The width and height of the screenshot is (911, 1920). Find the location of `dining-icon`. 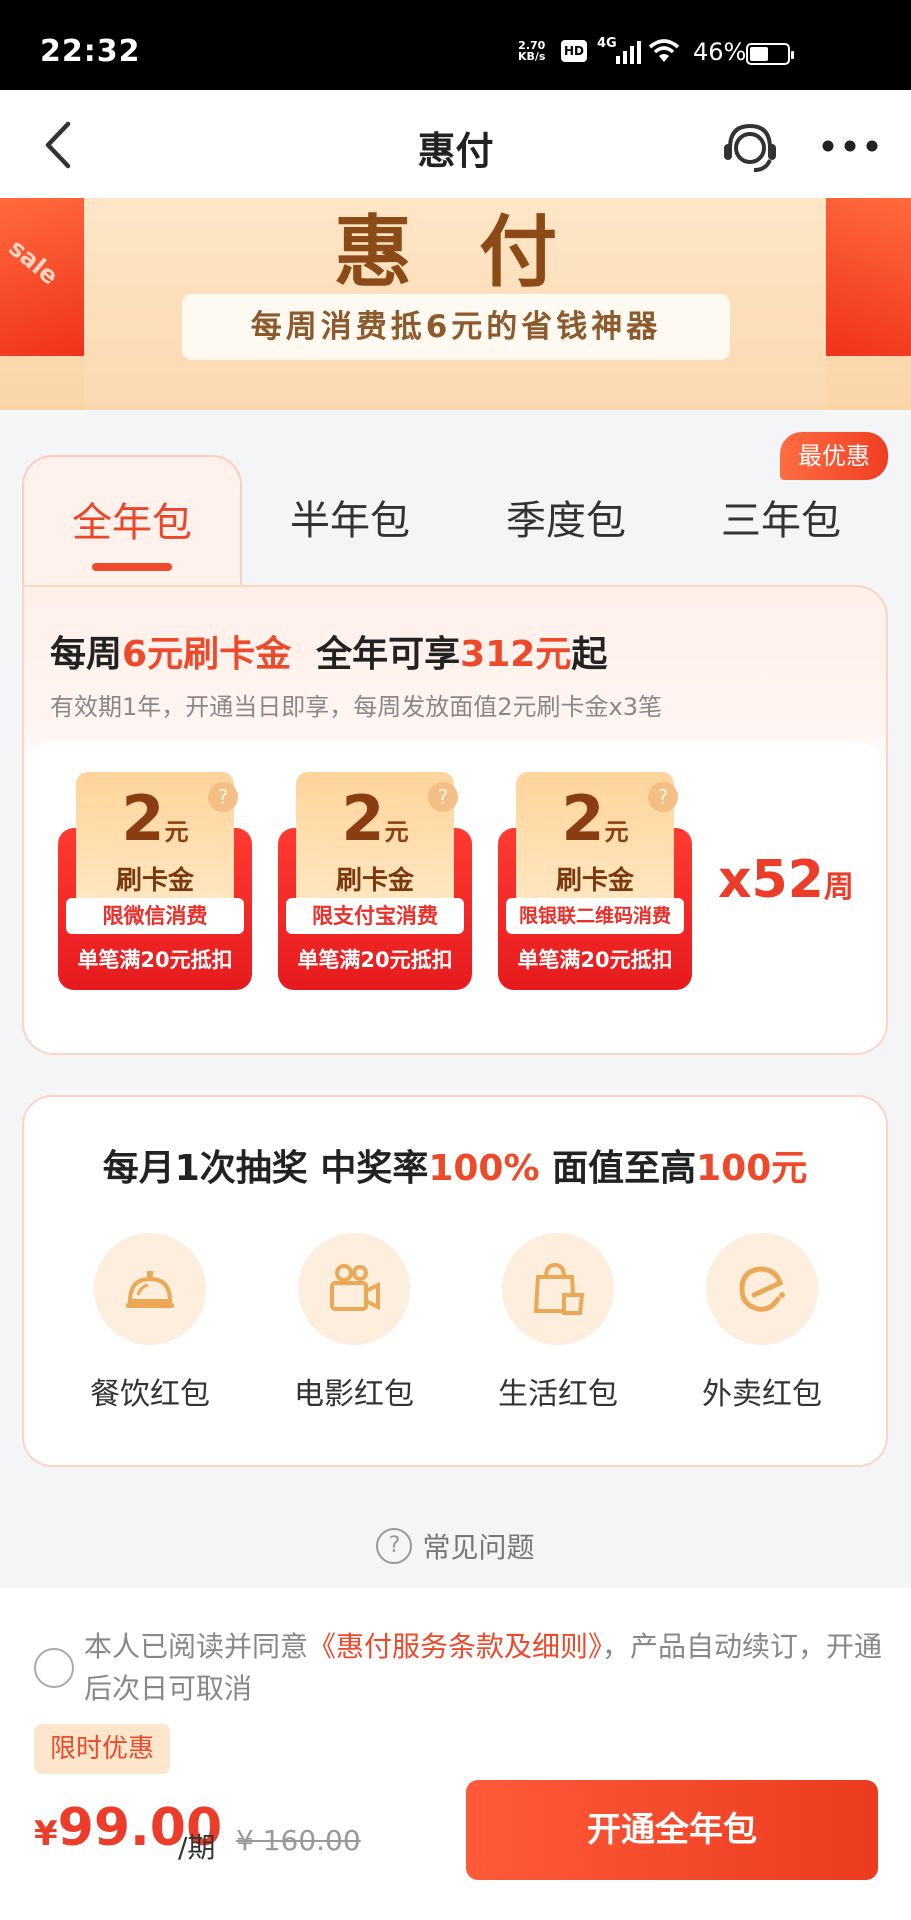

dining-icon is located at coordinates (150, 1289).